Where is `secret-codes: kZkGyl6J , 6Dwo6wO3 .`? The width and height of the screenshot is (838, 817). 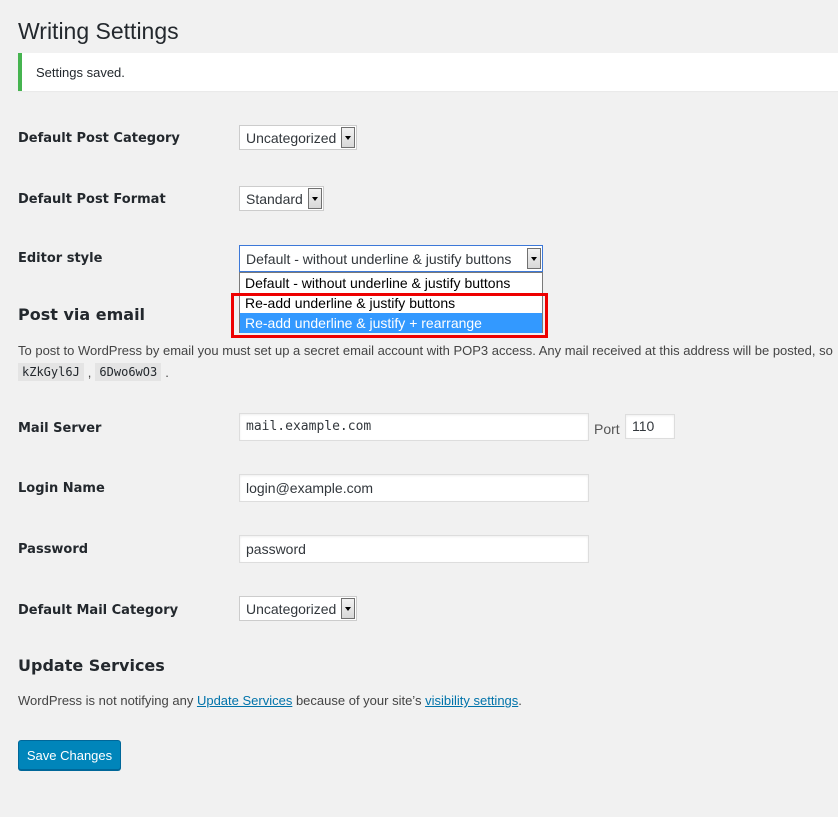 secret-codes: kZkGyl6J , 6Dwo6wO3 . is located at coordinates (93, 372).